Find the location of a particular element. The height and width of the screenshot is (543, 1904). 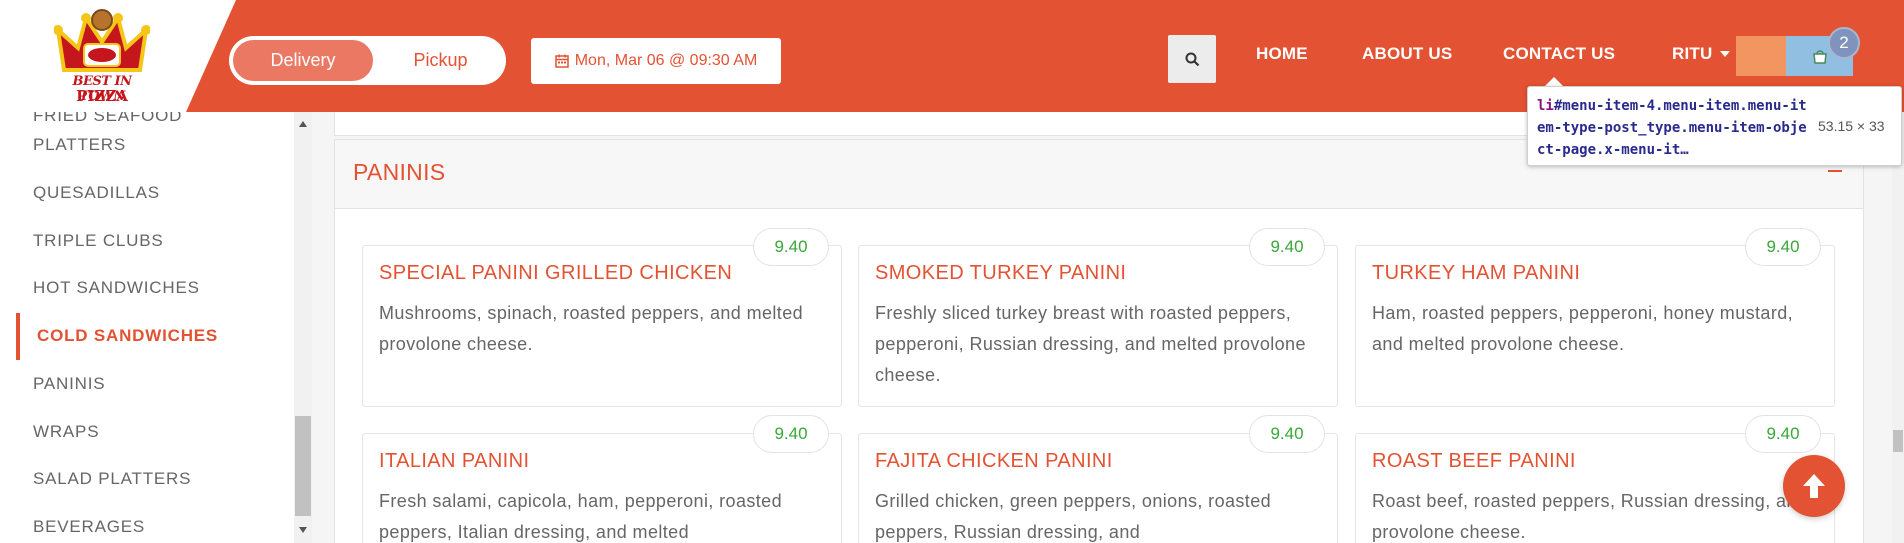

sidebar-item-triple-clubs: TRIPLE CLUBS is located at coordinates (98, 241).